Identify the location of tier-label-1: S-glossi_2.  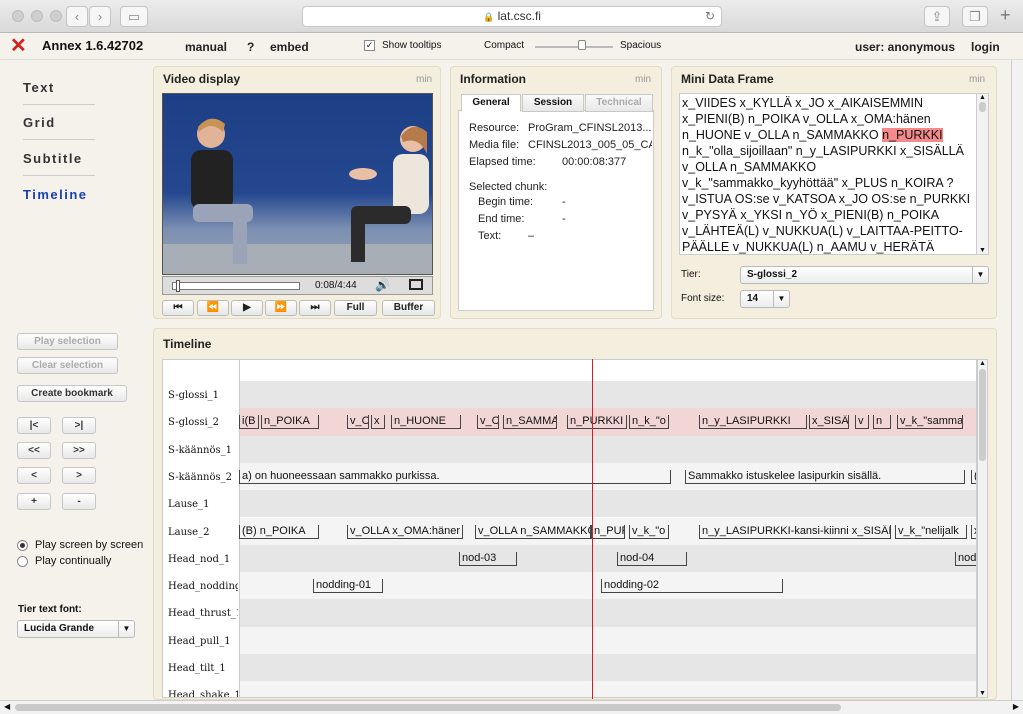
(203, 422).